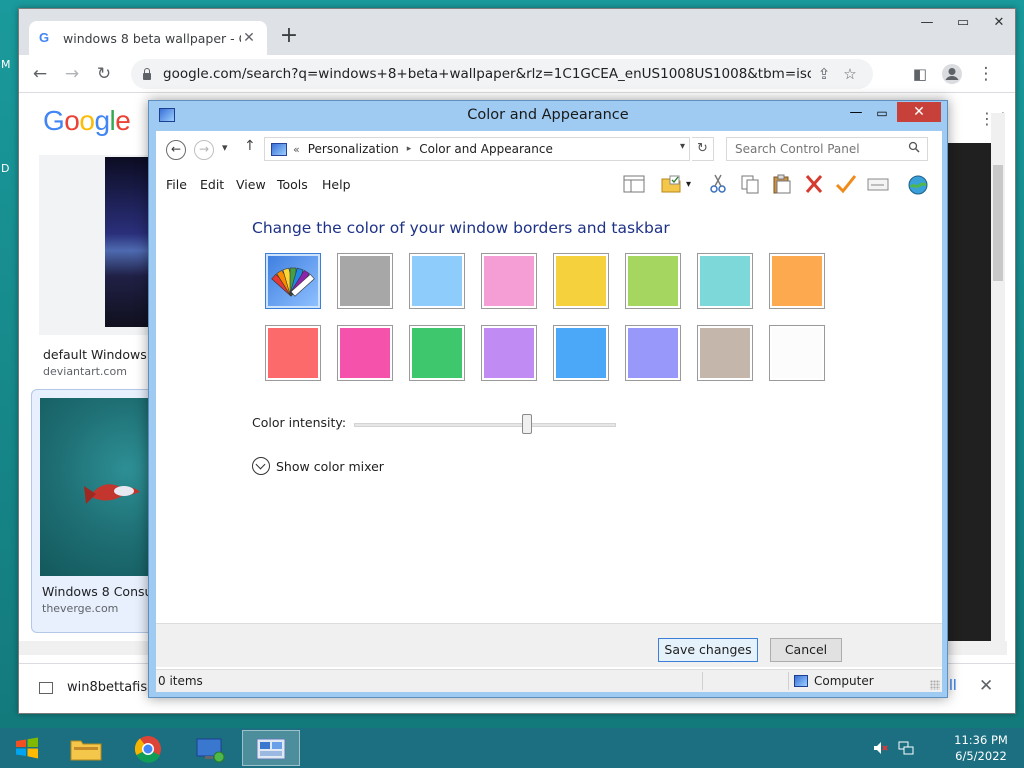  What do you see at coordinates (688, 184) in the screenshot?
I see `folder-options-dropdown-icon: ▾` at bounding box center [688, 184].